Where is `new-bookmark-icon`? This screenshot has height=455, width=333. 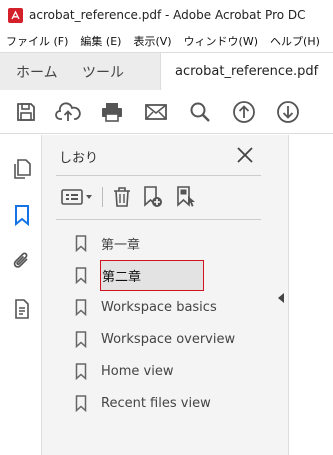 new-bookmark-icon is located at coordinates (153, 196).